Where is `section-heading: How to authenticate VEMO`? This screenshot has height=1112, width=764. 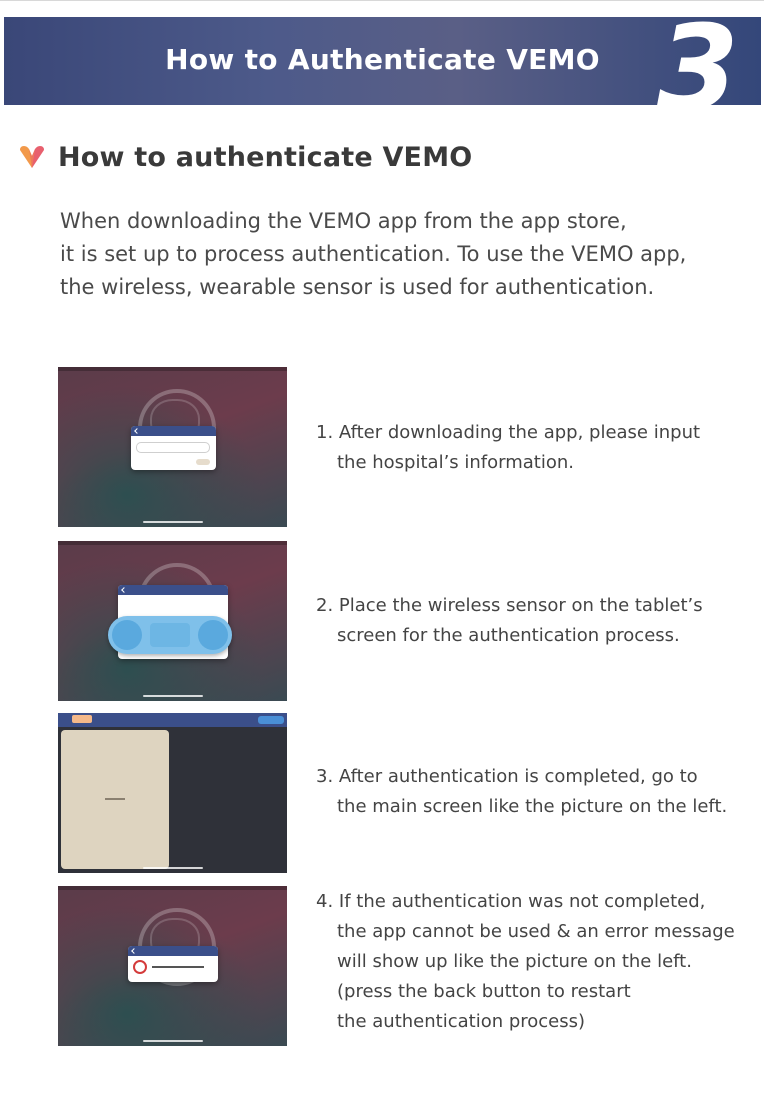
section-heading: How to authenticate VEMO is located at coordinates (265, 157).